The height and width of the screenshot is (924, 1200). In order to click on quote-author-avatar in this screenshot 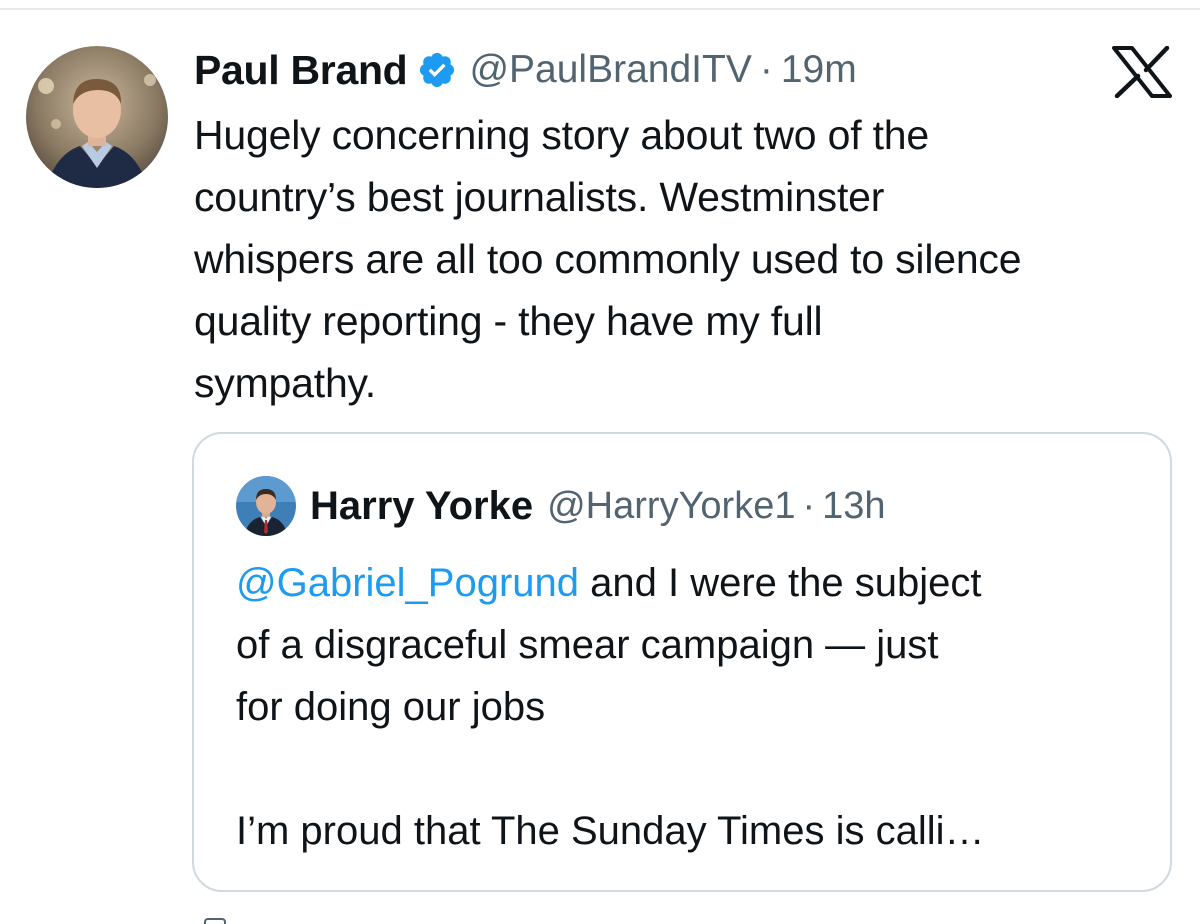, I will do `click(266, 506)`.